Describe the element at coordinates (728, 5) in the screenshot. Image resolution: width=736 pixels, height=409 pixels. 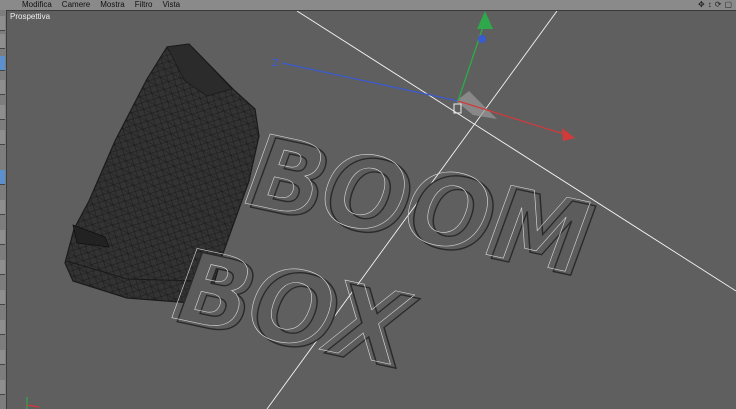
I see `toggle-view-icon: ▢` at that location.